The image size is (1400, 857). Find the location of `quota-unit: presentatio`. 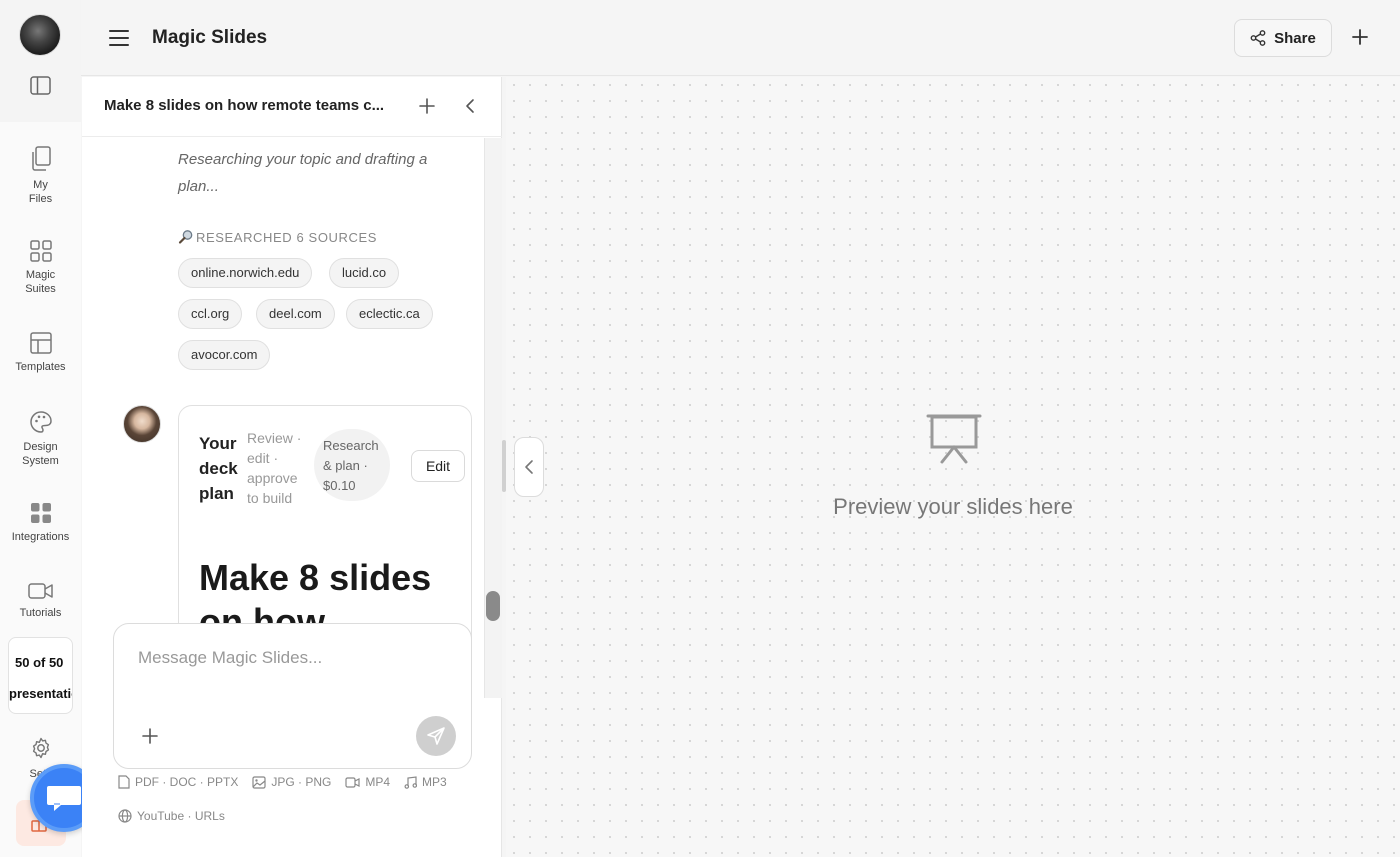

quota-unit: presentatio is located at coordinates (41, 693).